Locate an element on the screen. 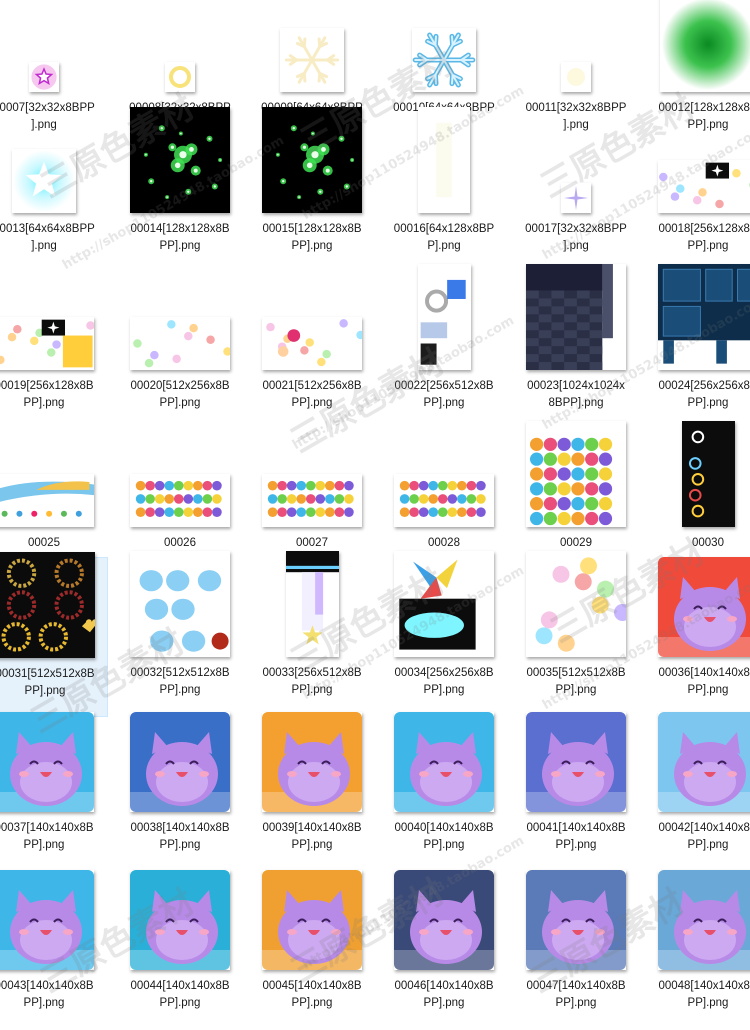 This screenshot has height=1030, width=750. file-tile: 00033[256x512x8BPP].png is located at coordinates (312, 637).